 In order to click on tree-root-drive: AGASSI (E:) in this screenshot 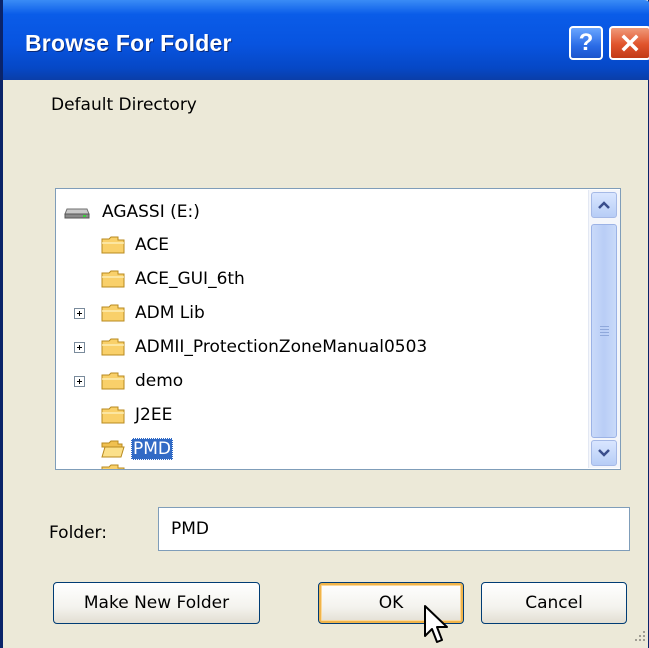, I will do `click(321, 212)`.